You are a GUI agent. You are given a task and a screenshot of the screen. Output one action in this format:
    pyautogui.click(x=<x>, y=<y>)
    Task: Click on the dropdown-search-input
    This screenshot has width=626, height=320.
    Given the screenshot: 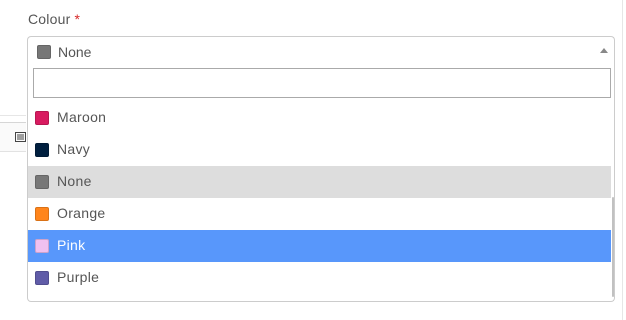 What is the action you would take?
    pyautogui.click(x=322, y=83)
    